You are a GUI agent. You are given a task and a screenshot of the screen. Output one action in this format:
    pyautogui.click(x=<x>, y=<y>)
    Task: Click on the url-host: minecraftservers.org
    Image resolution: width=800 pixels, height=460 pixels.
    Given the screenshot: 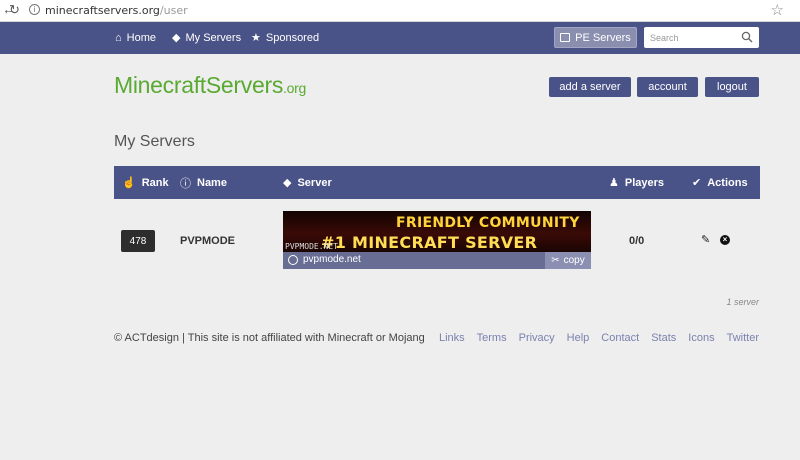 What is the action you would take?
    pyautogui.click(x=102, y=10)
    